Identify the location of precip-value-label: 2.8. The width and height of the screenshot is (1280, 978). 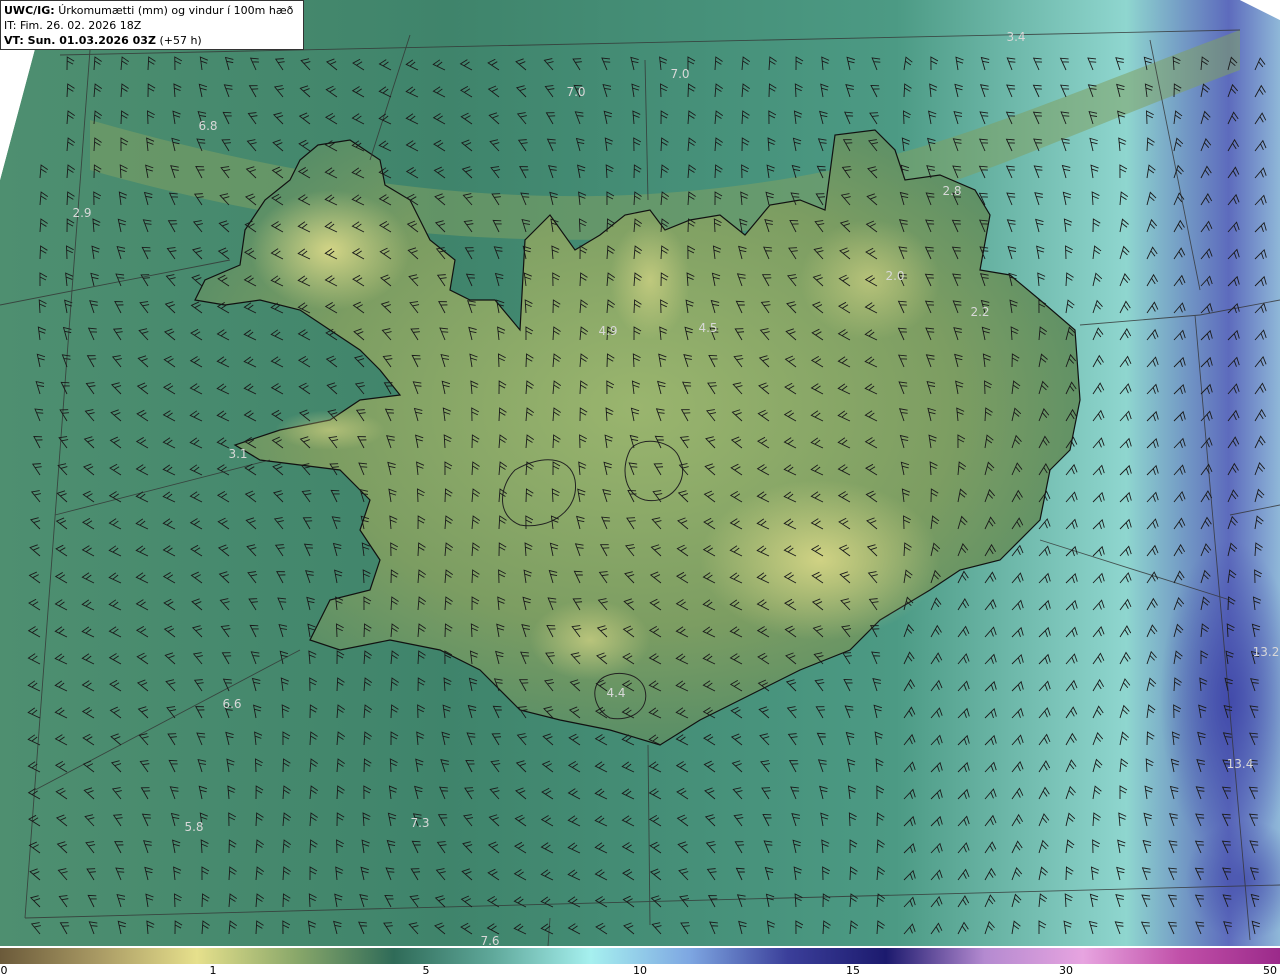
(951, 191).